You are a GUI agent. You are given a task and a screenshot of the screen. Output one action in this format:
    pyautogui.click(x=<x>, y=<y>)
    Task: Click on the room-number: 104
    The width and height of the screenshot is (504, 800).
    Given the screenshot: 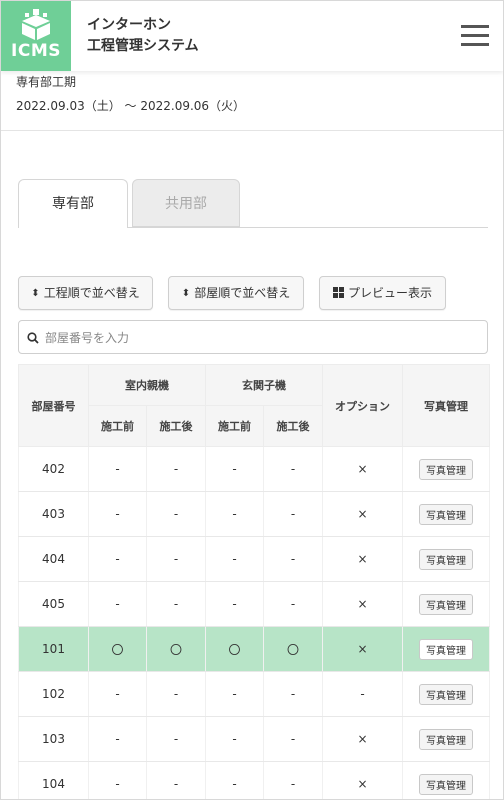 What is the action you would take?
    pyautogui.click(x=53, y=780)
    